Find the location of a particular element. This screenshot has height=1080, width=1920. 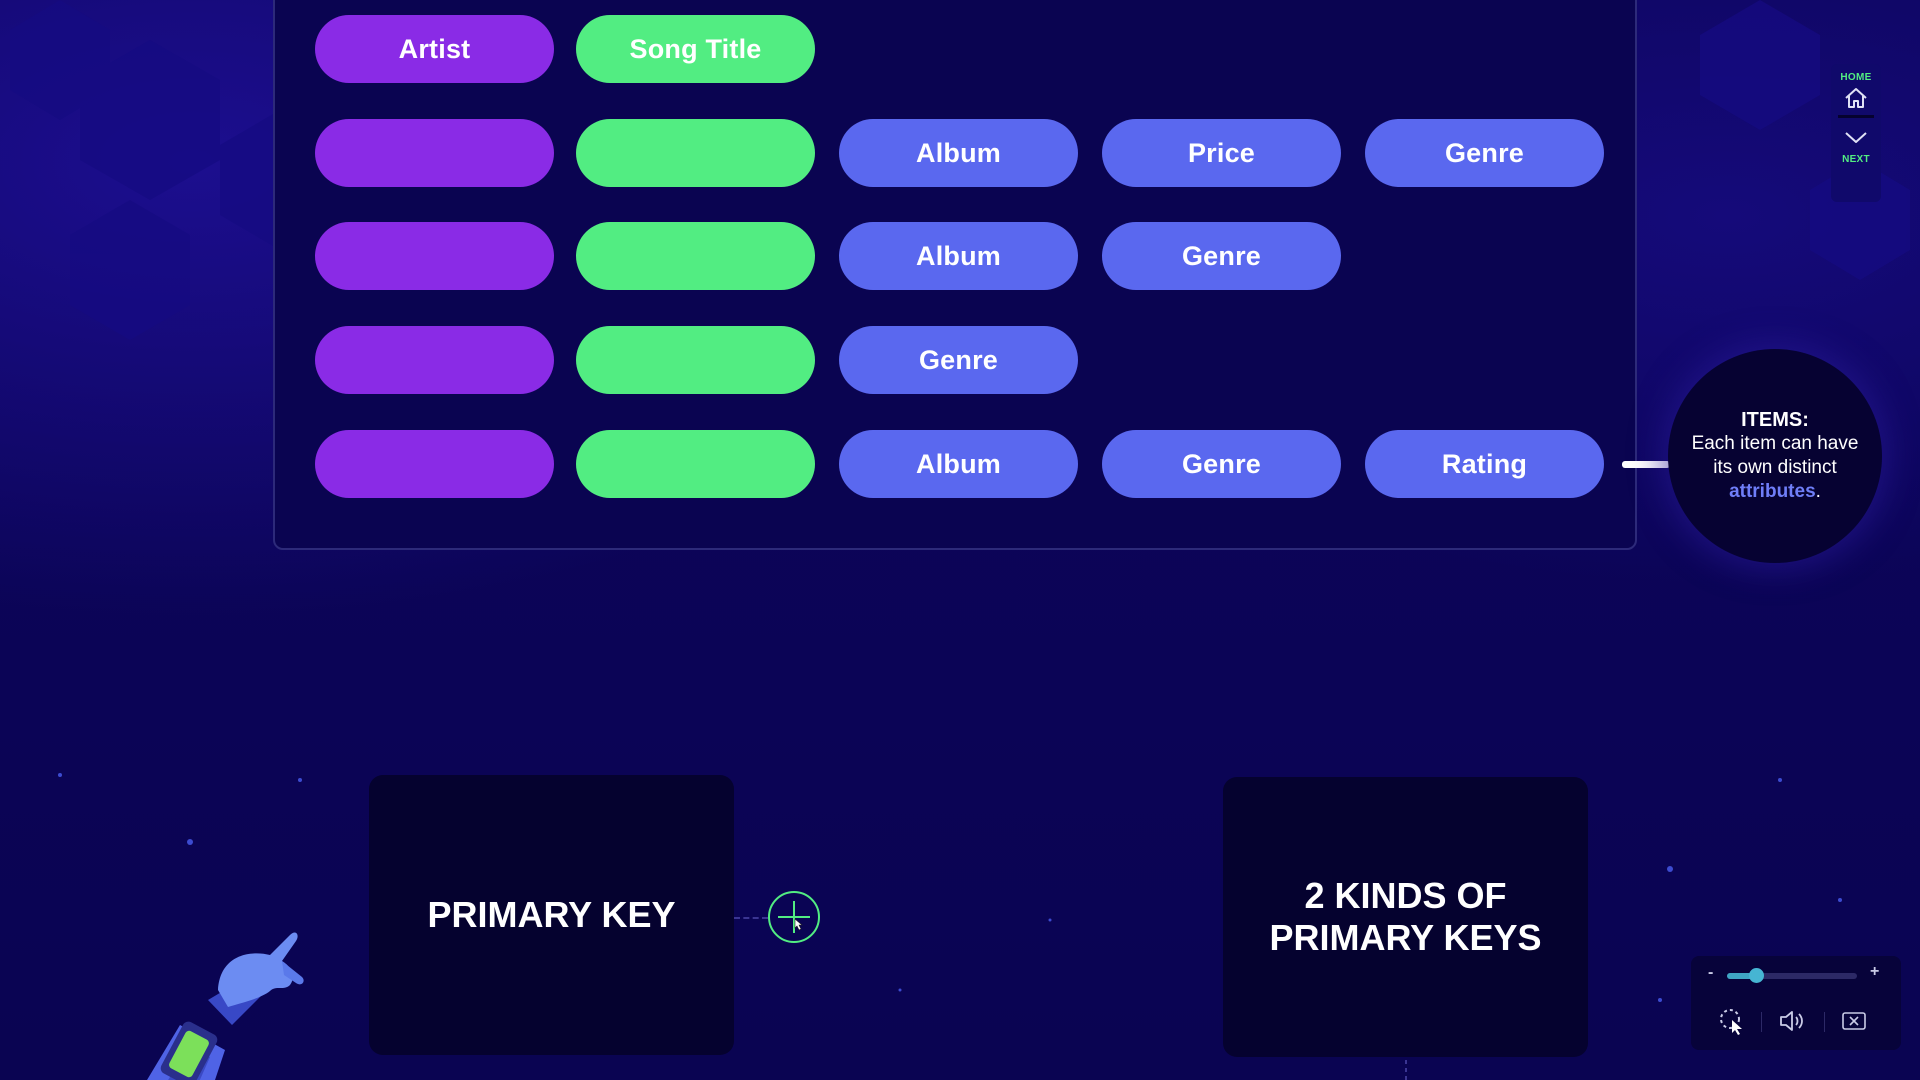

volume-decrease-button: - is located at coordinates (1710, 973).